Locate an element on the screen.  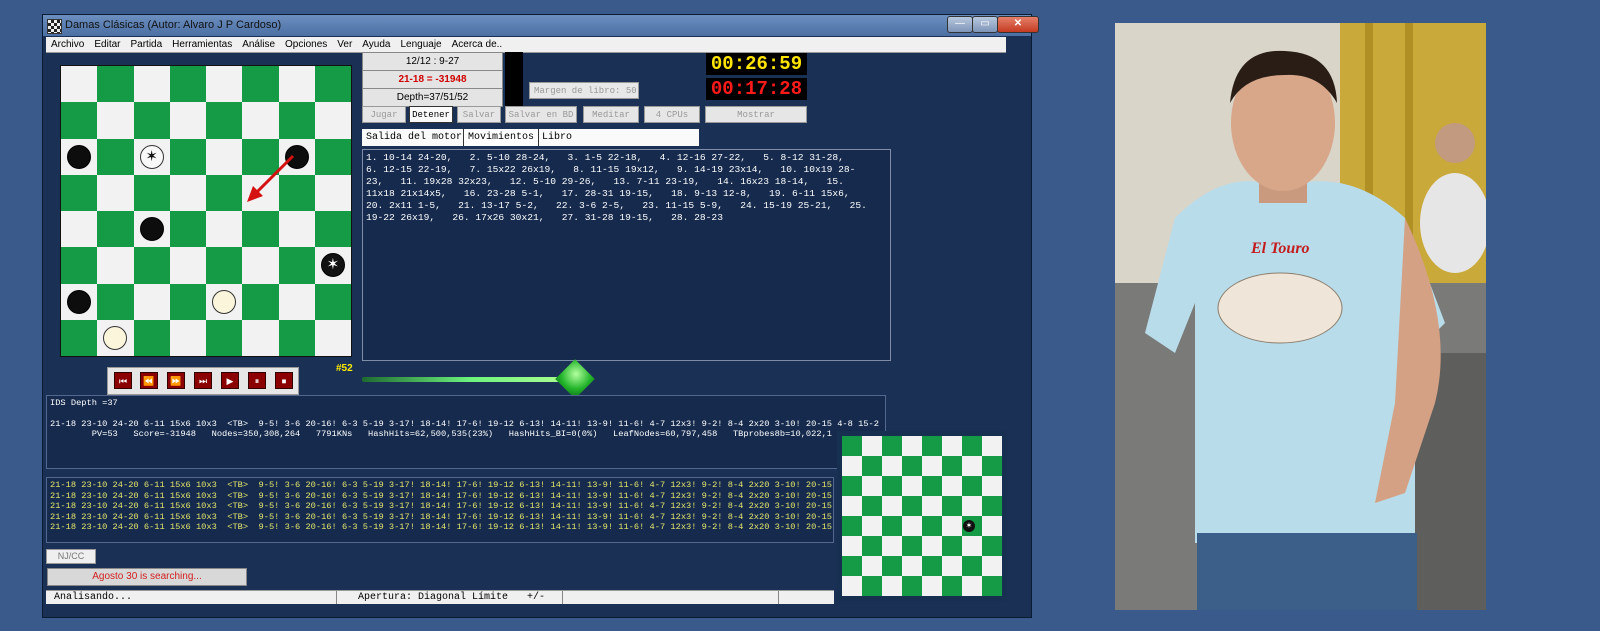
play-icon: ▶ is located at coordinates (230, 380).